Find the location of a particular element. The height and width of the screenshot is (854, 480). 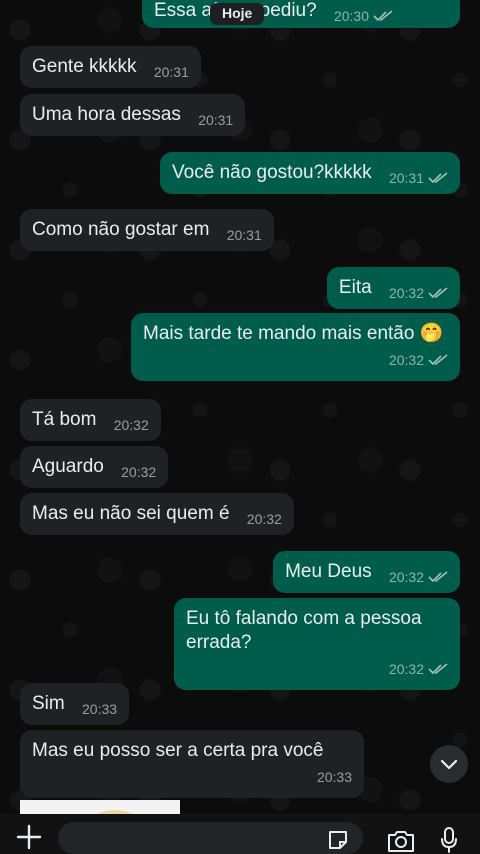

message-text: Eita is located at coordinates (355, 287).